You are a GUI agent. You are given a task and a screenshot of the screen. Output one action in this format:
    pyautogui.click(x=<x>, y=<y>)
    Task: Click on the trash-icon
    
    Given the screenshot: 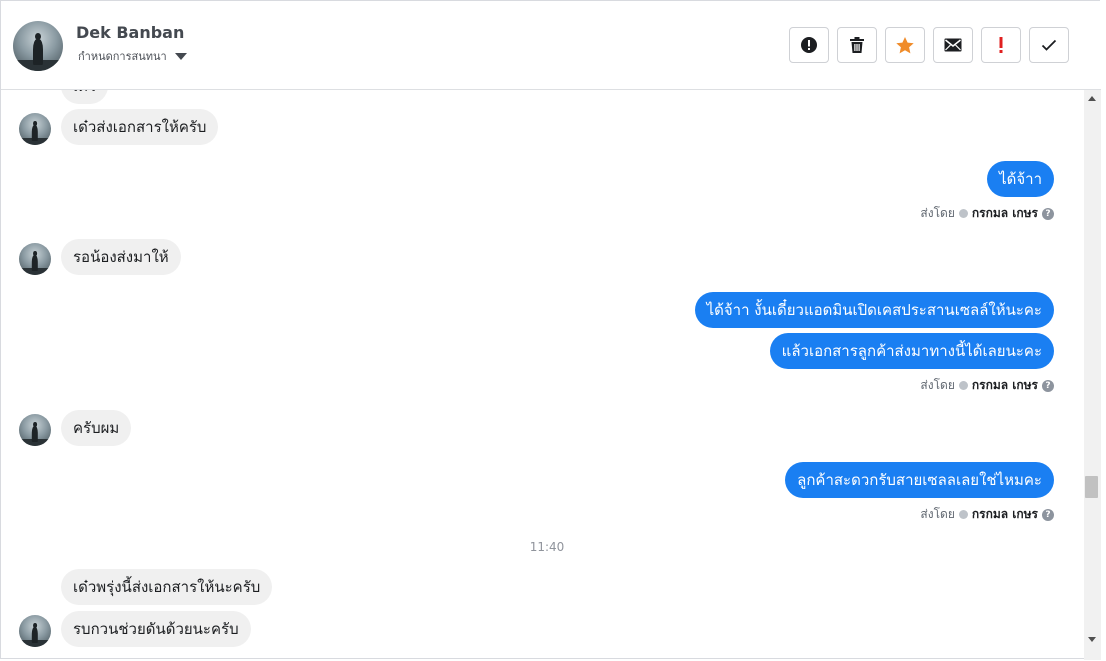 What is the action you would take?
    pyautogui.click(x=857, y=45)
    